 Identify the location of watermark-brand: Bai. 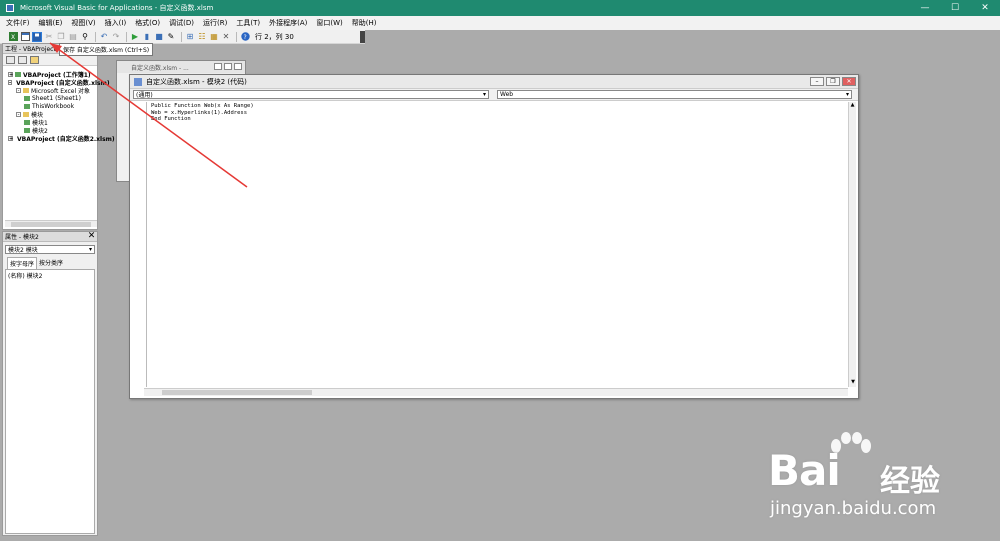
(804, 470).